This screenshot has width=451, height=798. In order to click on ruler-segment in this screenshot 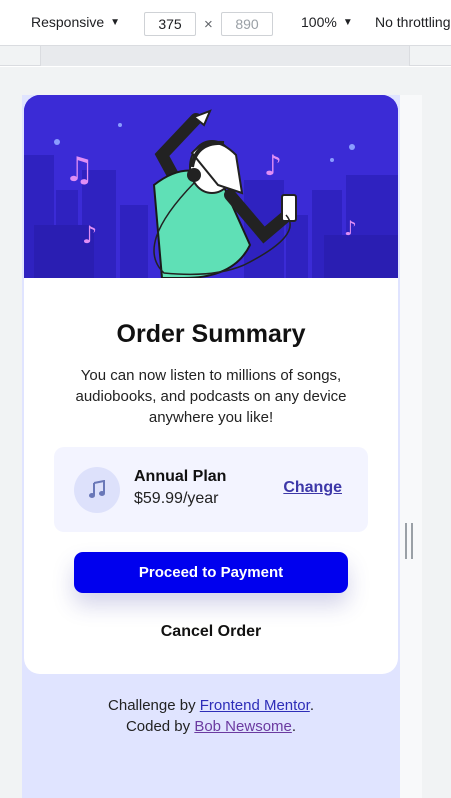, I will do `click(225, 56)`.